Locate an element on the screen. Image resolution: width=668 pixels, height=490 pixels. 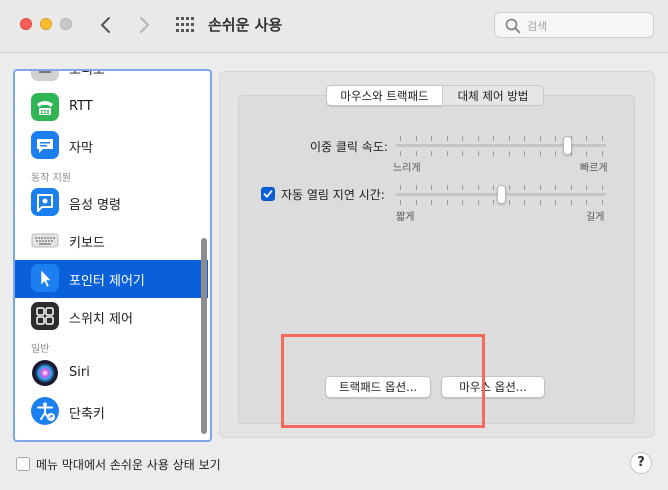
close-window-button is located at coordinates (26, 24).